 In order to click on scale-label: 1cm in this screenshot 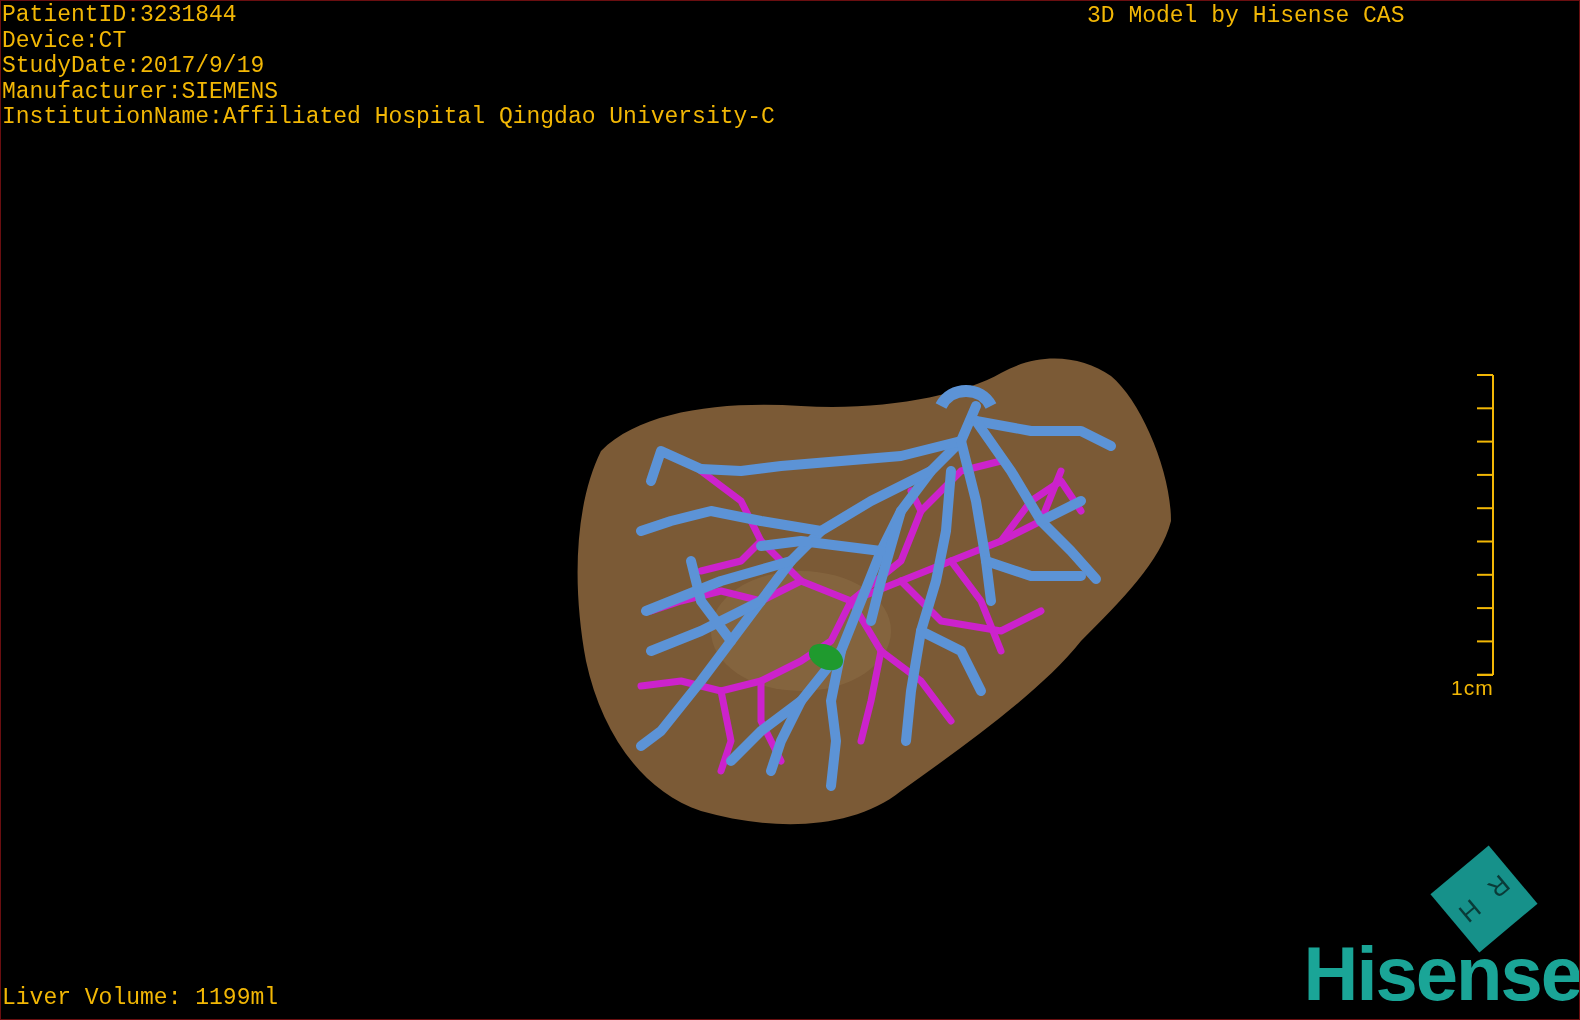, I will do `click(1472, 688)`.